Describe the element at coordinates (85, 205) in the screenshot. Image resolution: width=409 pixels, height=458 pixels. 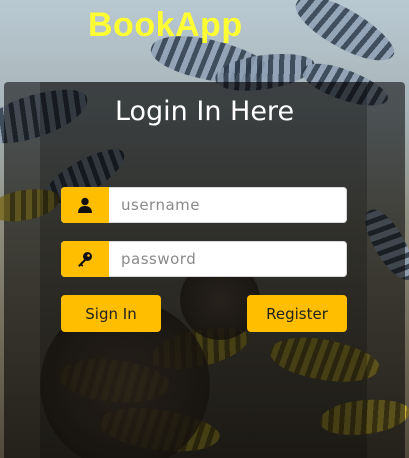
I see `user-icon` at that location.